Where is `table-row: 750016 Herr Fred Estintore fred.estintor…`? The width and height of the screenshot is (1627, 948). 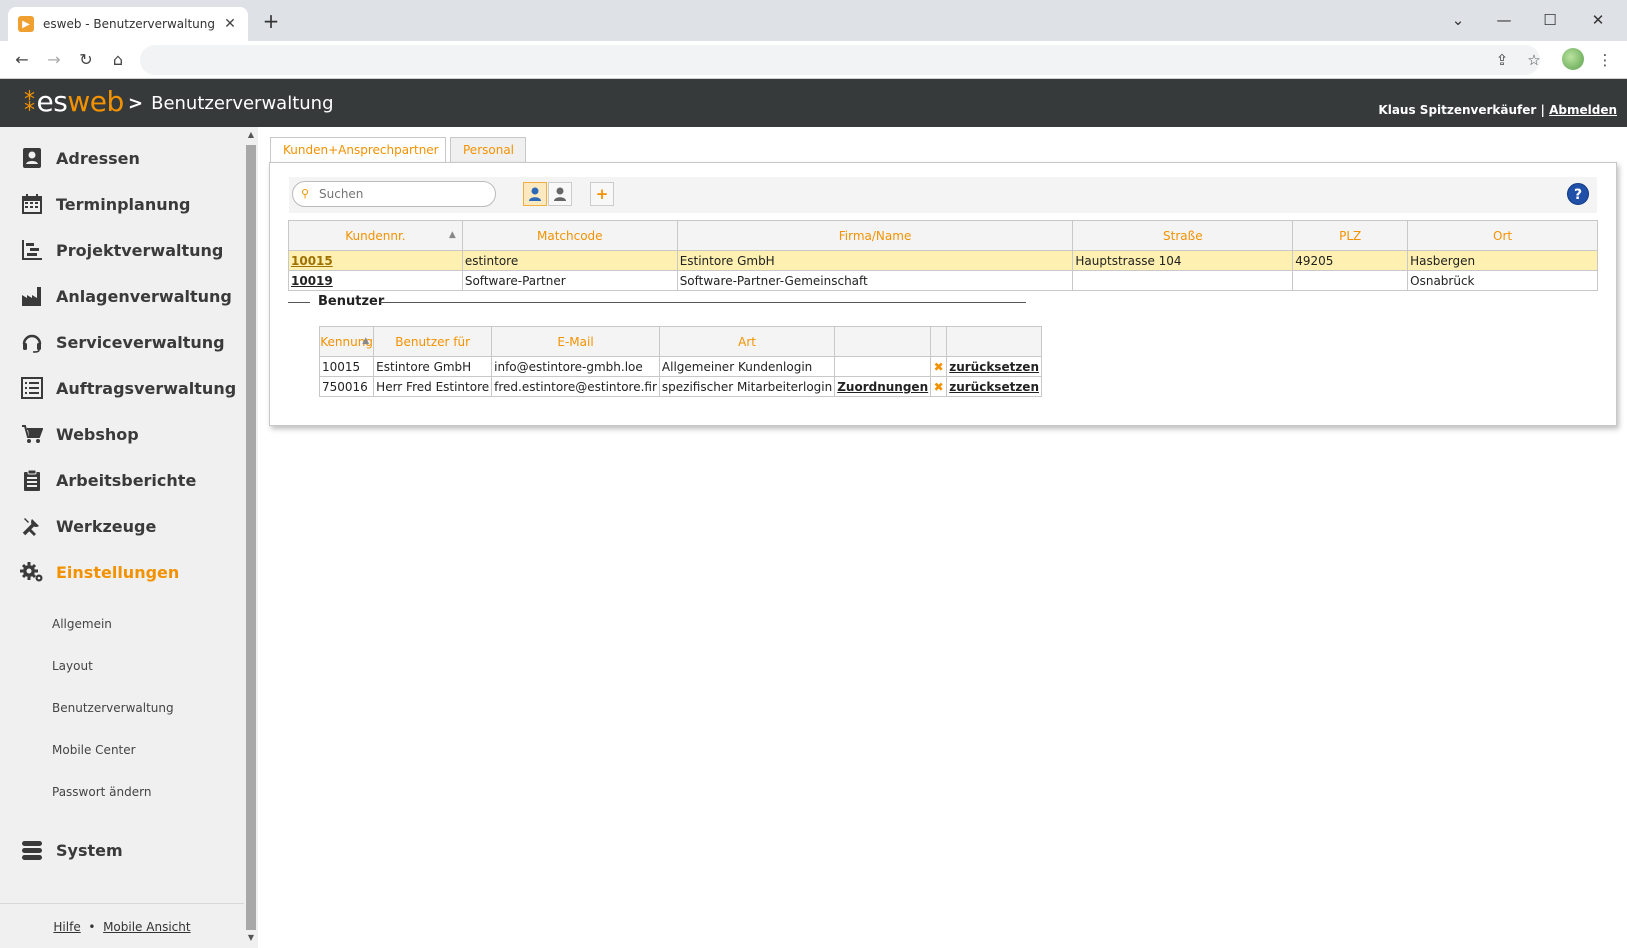
table-row: 750016 Herr Fred Estintore fred.estintor… is located at coordinates (680, 386).